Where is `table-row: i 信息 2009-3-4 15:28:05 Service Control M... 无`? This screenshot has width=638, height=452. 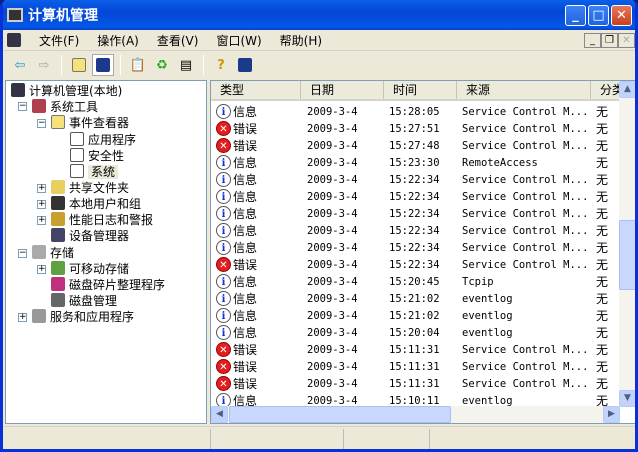 table-row: i 信息 2009-3-4 15:28:05 Service Control M... 无 is located at coordinates (416, 111).